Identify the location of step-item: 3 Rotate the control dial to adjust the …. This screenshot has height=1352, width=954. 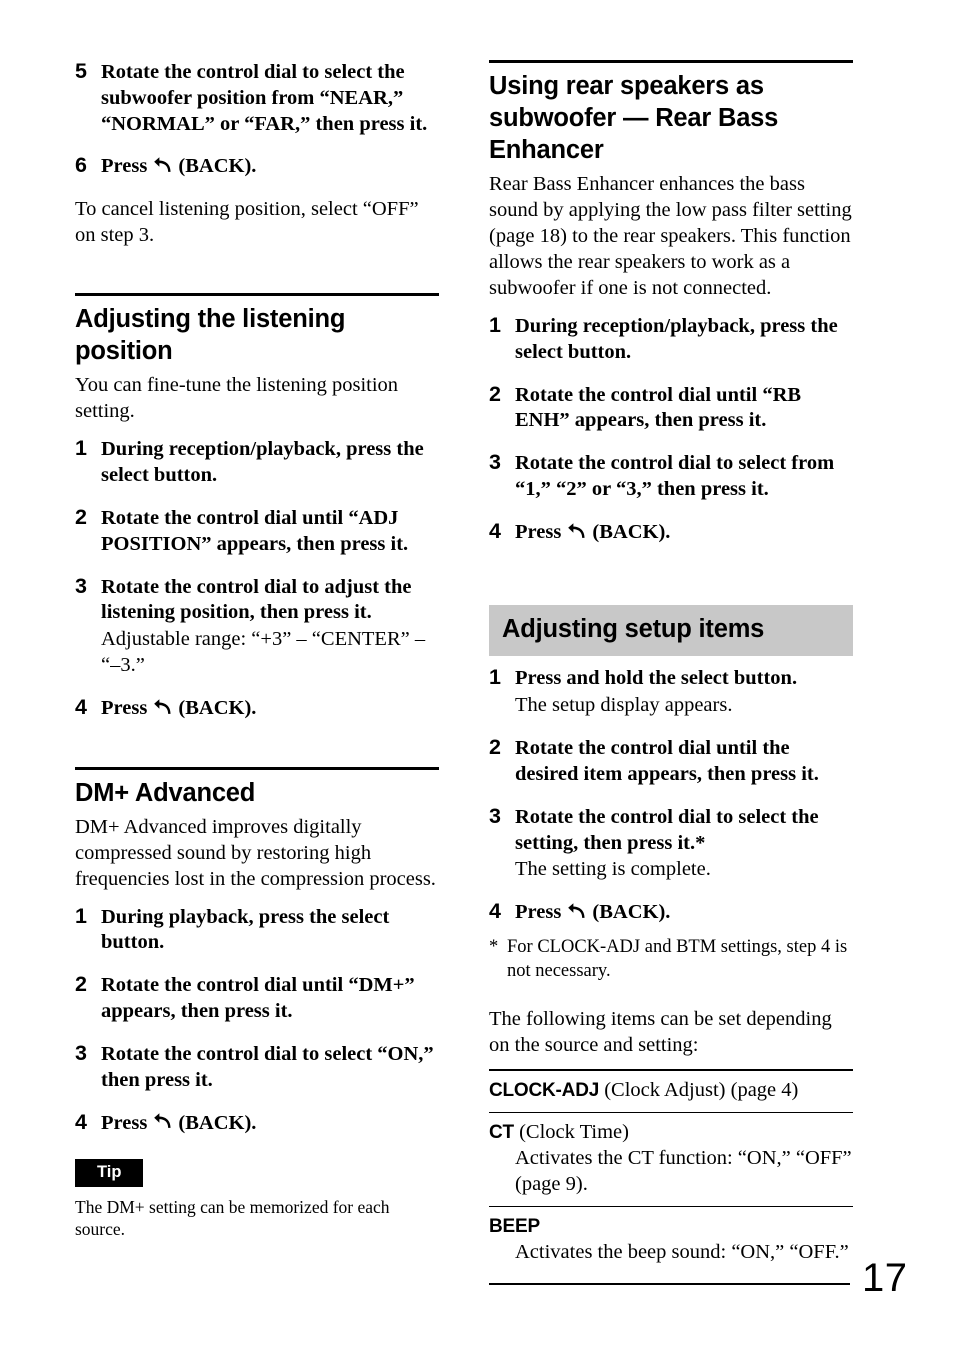
(257, 626).